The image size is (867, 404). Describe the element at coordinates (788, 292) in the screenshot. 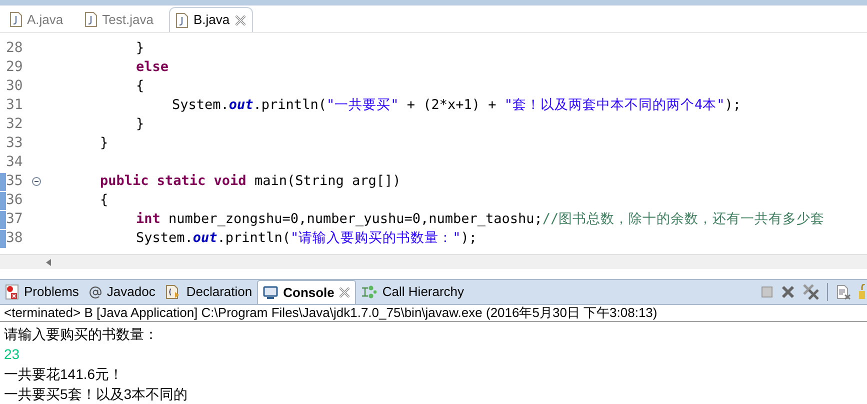

I see `remove-icon` at that location.